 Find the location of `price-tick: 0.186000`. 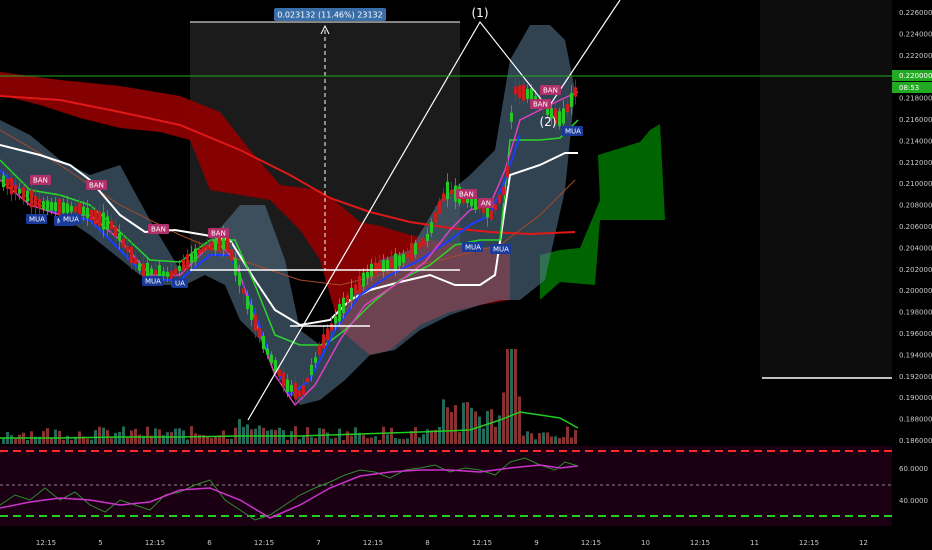

price-tick: 0.186000 is located at coordinates (915, 441).